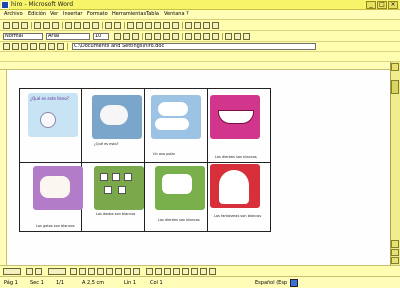 This screenshot has height=288, width=400. I want to click on address-field: C:\Documents and Settings\hiro.doc, so click(194, 46).